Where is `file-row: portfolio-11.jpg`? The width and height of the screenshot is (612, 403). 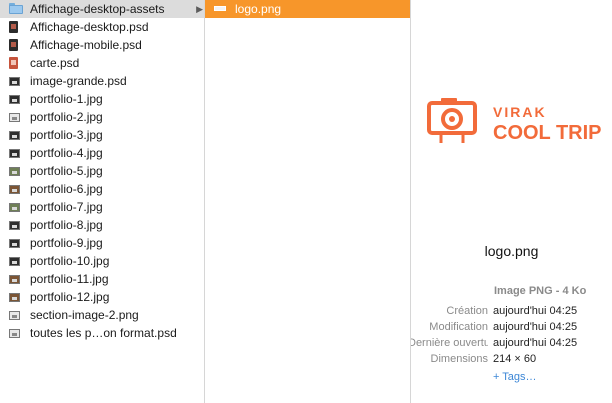
file-row: portfolio-11.jpg is located at coordinates (102, 279).